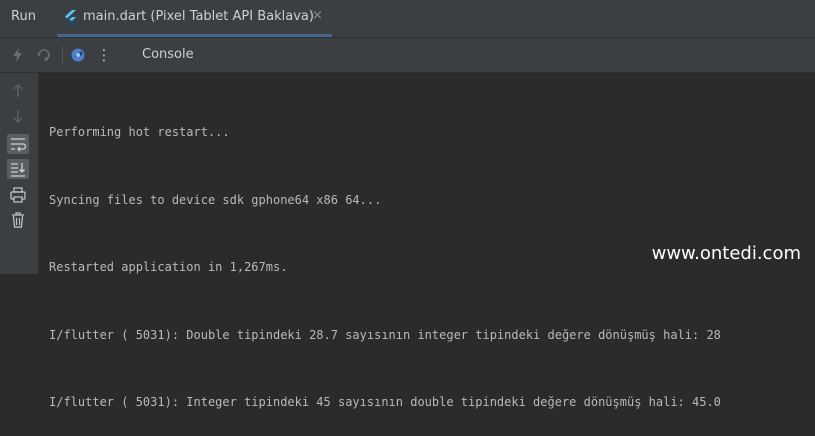  What do you see at coordinates (18, 91) in the screenshot?
I see `arrow-up-icon` at bounding box center [18, 91].